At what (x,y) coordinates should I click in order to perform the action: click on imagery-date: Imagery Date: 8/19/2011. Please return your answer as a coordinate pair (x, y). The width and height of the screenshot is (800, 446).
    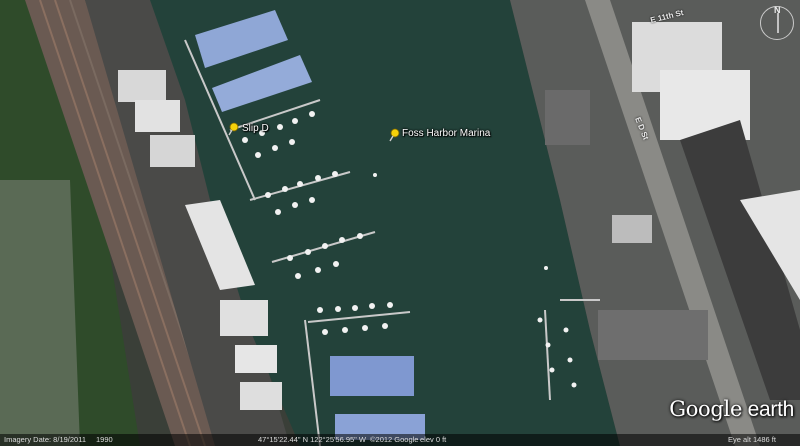
    Looking at the image, I should click on (45, 439).